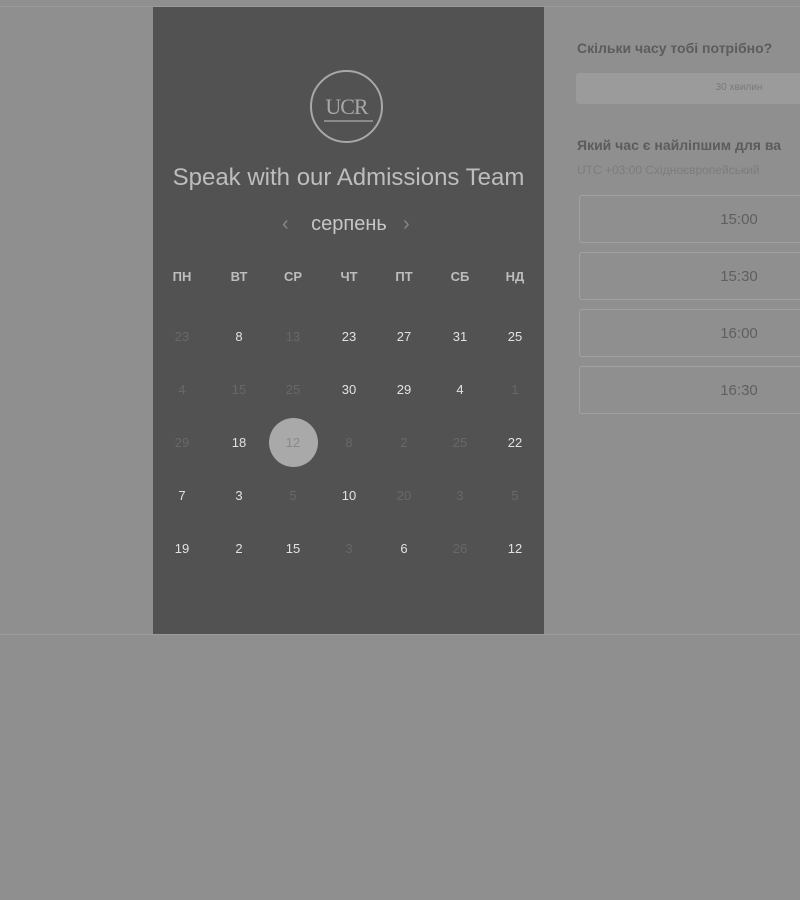 Image resolution: width=800 pixels, height=900 pixels. What do you see at coordinates (293, 443) in the screenshot?
I see `calendar-day-selected: 12` at bounding box center [293, 443].